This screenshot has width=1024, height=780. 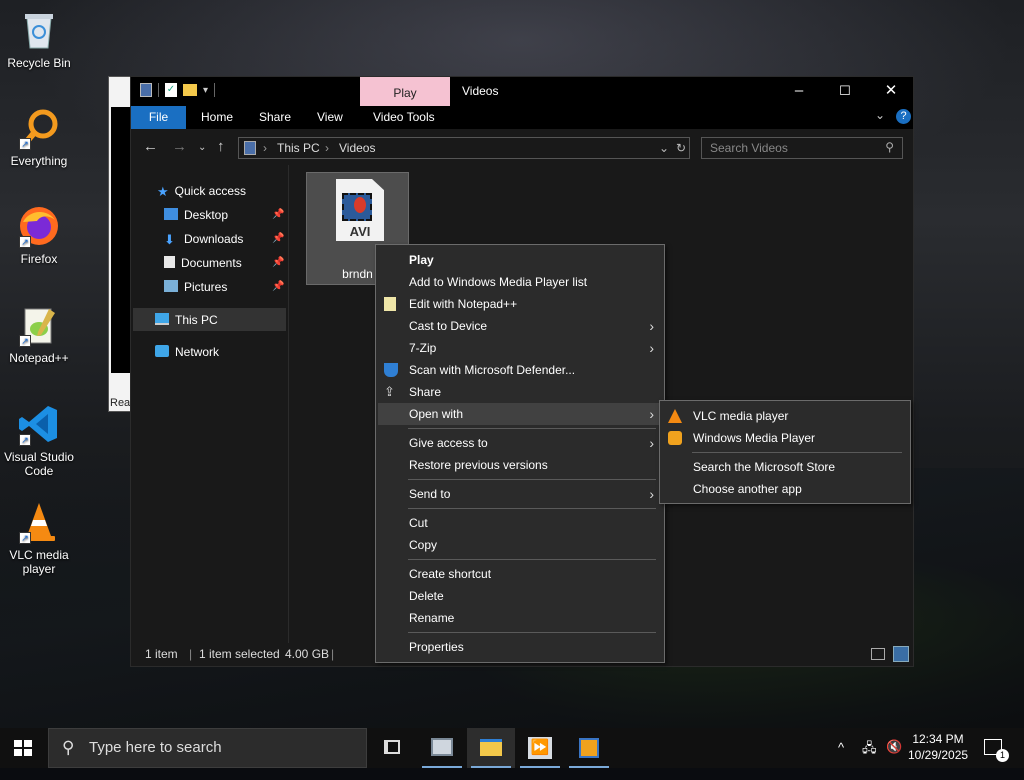 What do you see at coordinates (392, 748) in the screenshot?
I see `task-view-button` at bounding box center [392, 748].